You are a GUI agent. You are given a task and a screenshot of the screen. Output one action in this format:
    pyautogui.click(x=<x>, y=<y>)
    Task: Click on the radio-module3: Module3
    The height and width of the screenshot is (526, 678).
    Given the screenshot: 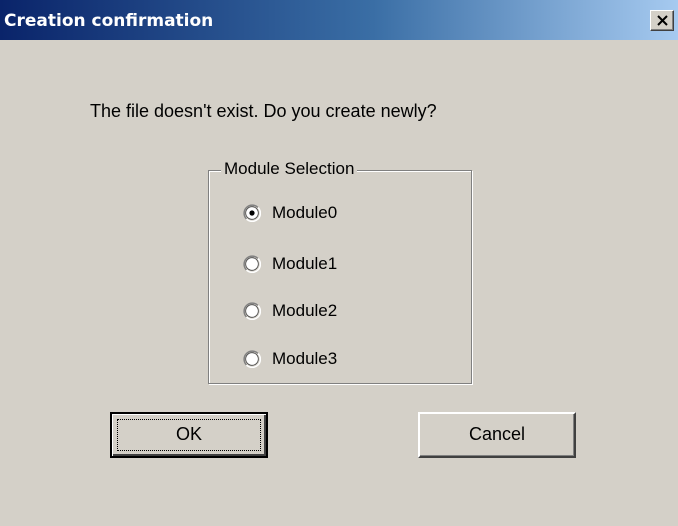 What is the action you would take?
    pyautogui.click(x=290, y=359)
    